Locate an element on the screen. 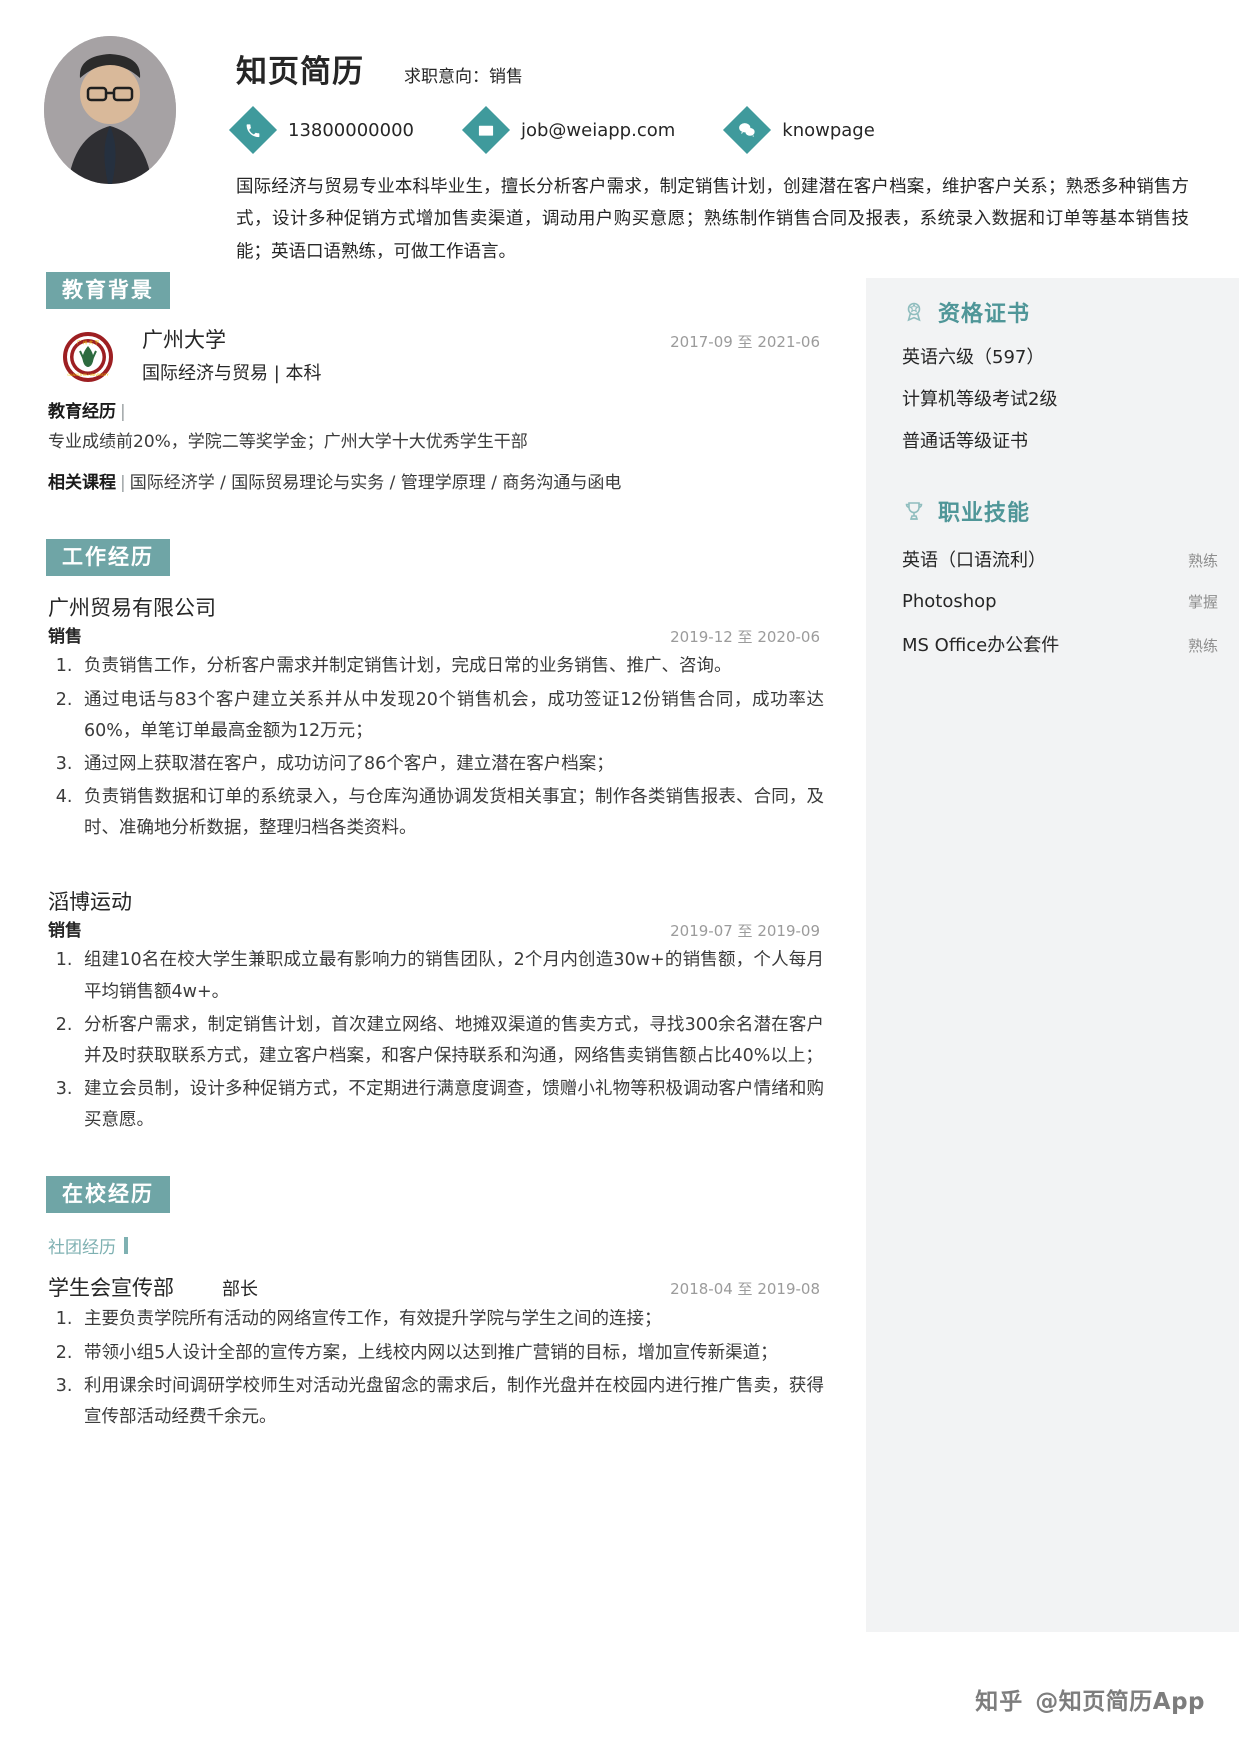 The image size is (1239, 1754). avatar-photo is located at coordinates (110, 110).